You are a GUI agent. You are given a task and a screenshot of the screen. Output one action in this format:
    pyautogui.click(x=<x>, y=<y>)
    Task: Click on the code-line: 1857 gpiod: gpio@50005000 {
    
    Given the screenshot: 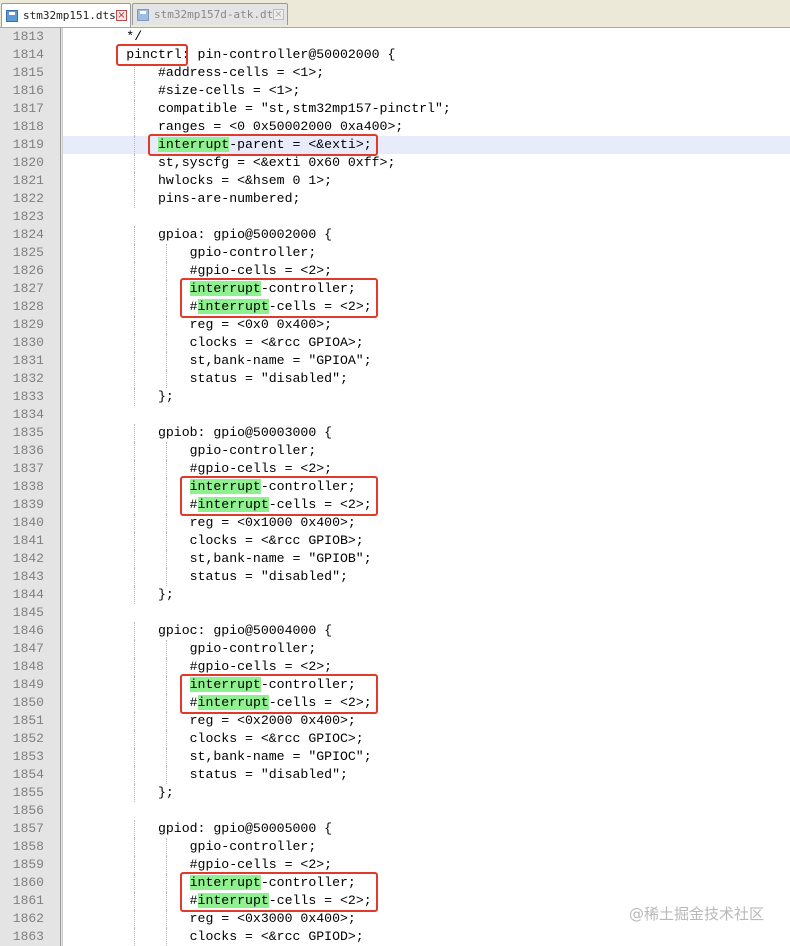 What is the action you would take?
    pyautogui.click(x=395, y=829)
    